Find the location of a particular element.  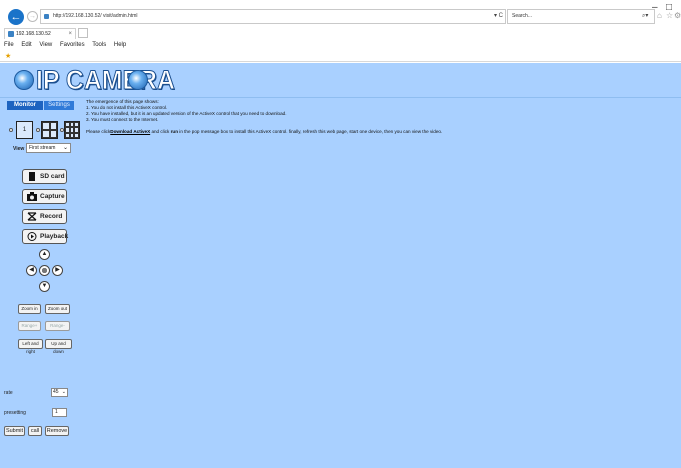

sd-card-label: SD card is located at coordinates (52, 176).